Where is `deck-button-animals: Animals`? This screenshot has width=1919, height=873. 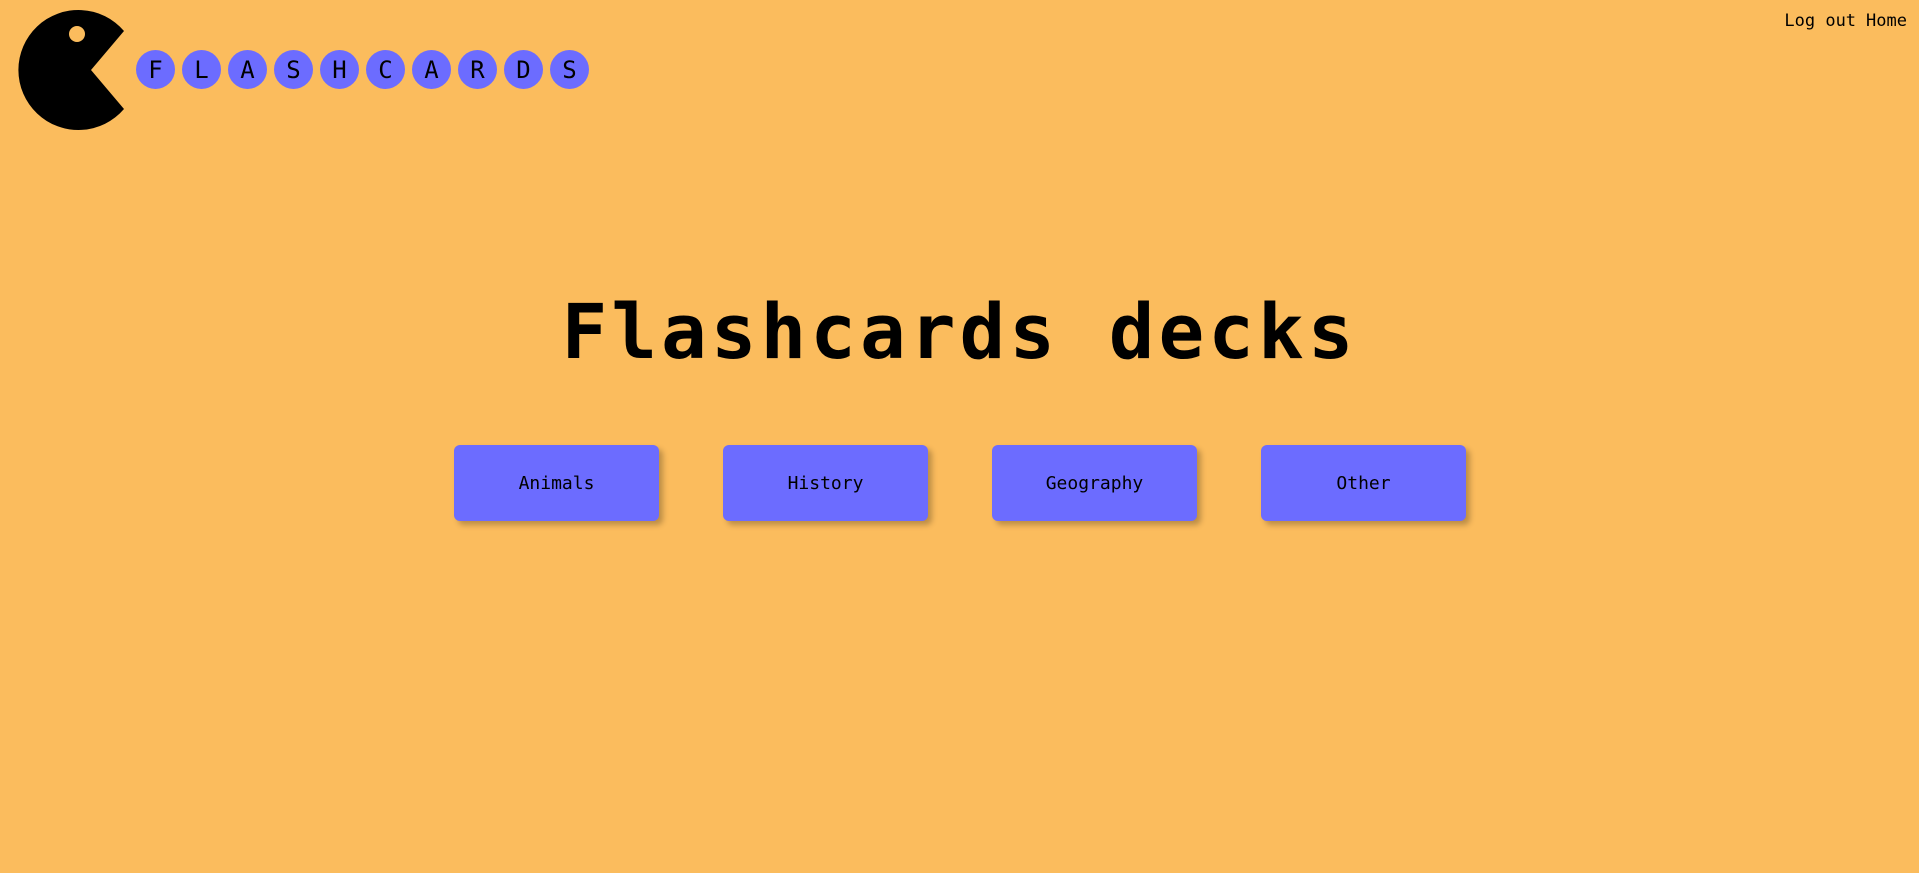 deck-button-animals: Animals is located at coordinates (556, 483).